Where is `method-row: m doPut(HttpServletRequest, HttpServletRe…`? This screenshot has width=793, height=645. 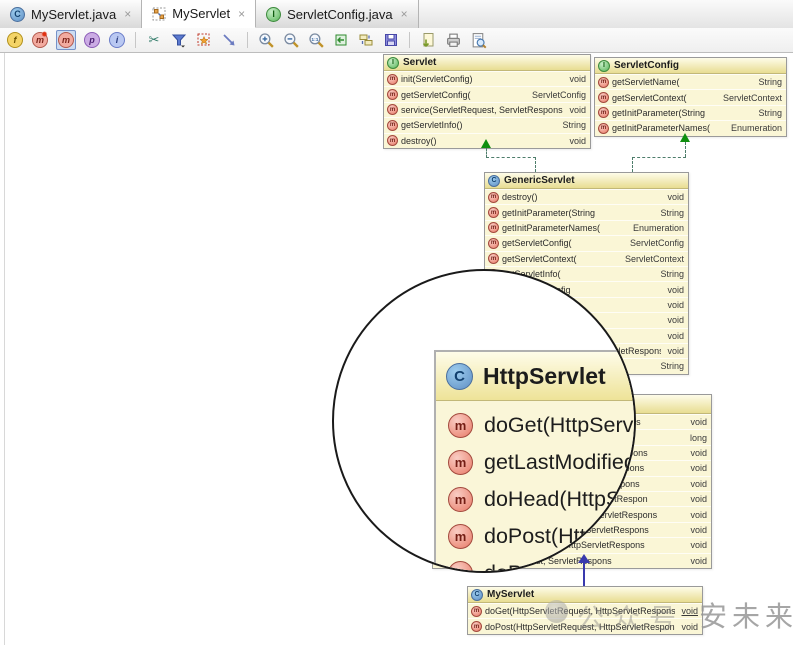 method-row: m doPut(HttpServletRequest, HttpServletRe… is located at coordinates (536, 564).